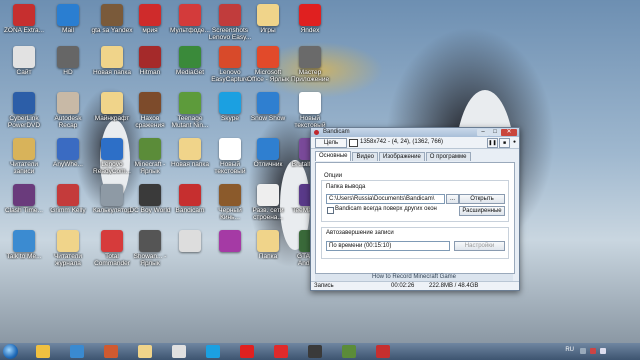  Describe the element at coordinates (24, 72) in the screenshot. I see `desktop-icon-label: Сайт` at that location.